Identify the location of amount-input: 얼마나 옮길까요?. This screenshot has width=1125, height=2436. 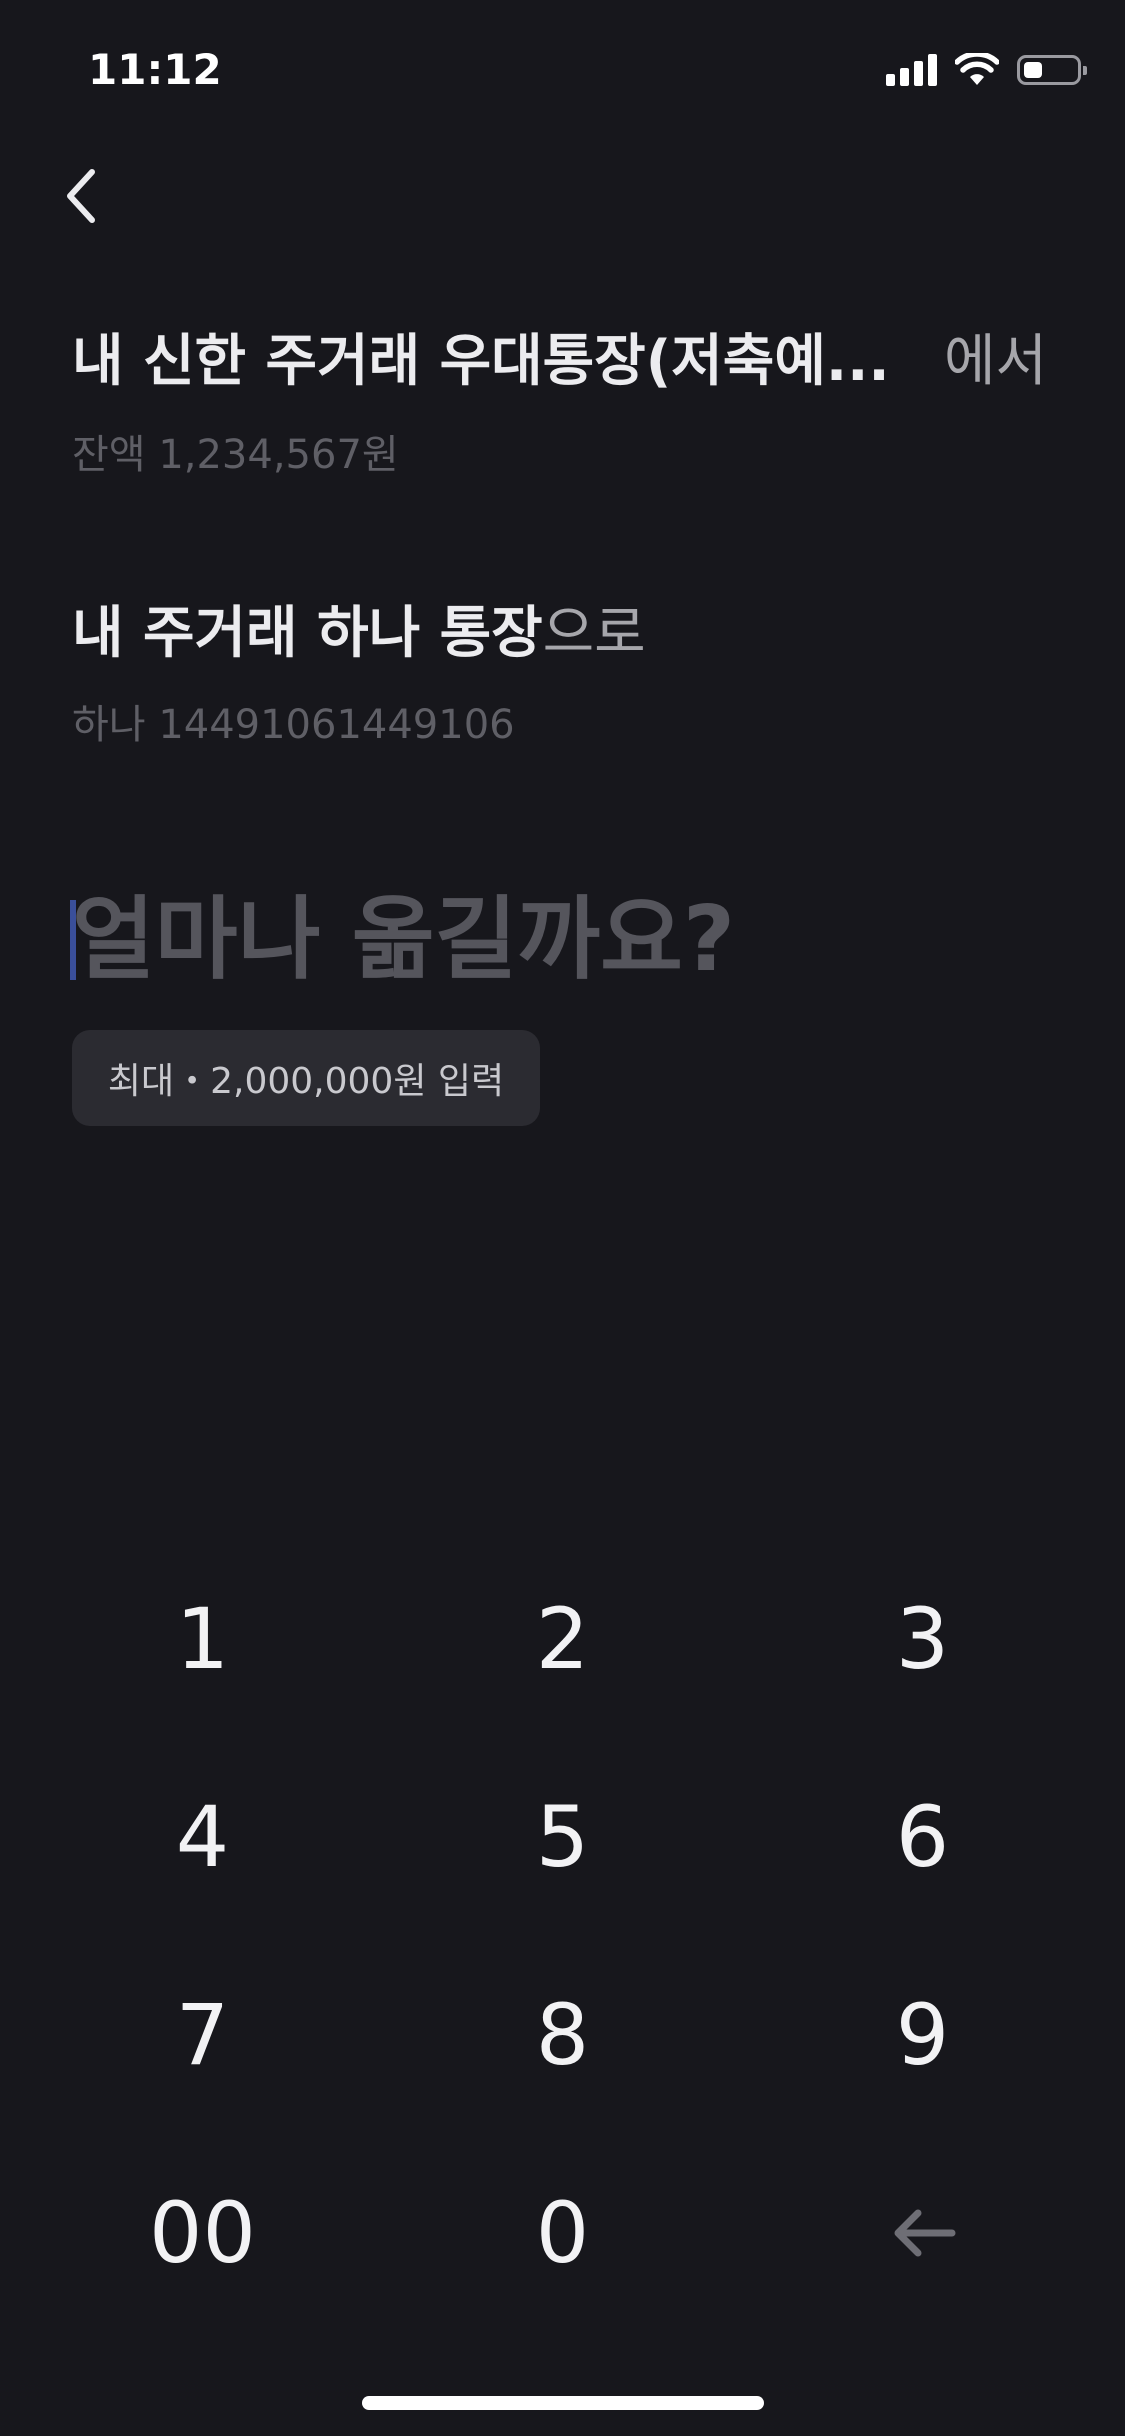
(403, 940).